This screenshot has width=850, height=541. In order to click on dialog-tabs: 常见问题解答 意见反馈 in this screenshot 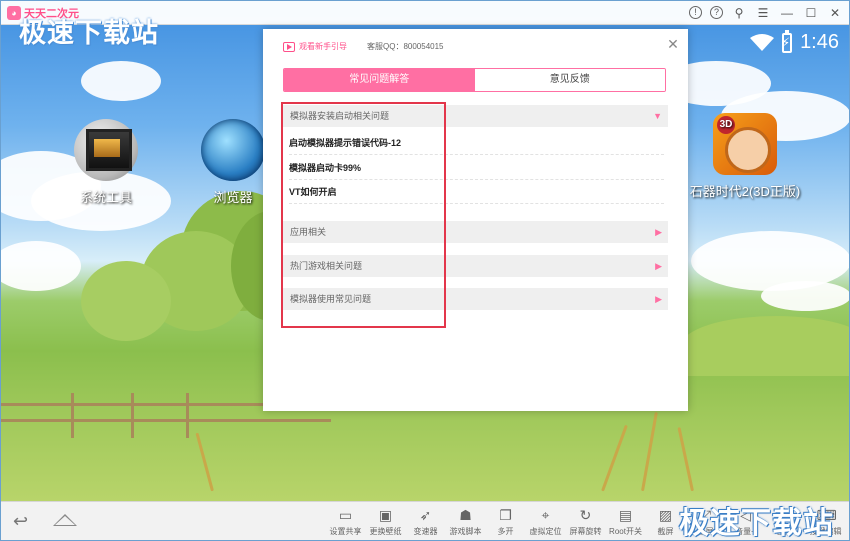, I will do `click(474, 80)`.